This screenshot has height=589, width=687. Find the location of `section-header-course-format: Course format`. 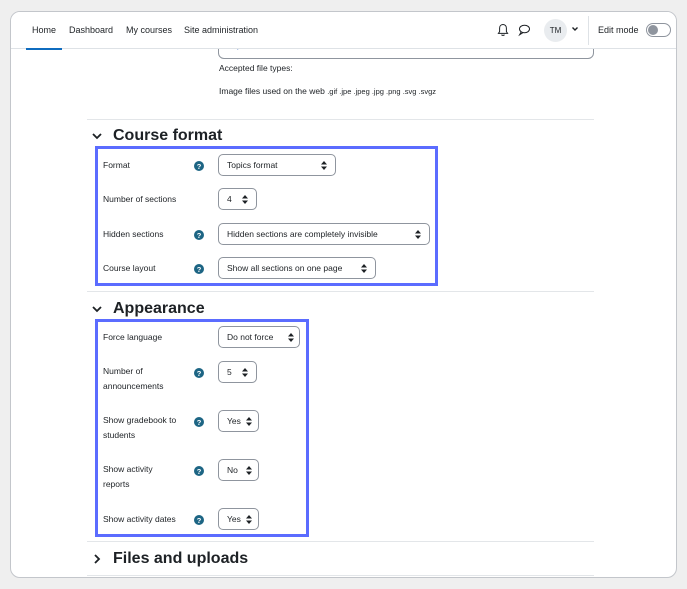

section-header-course-format: Course format is located at coordinates (156, 136).